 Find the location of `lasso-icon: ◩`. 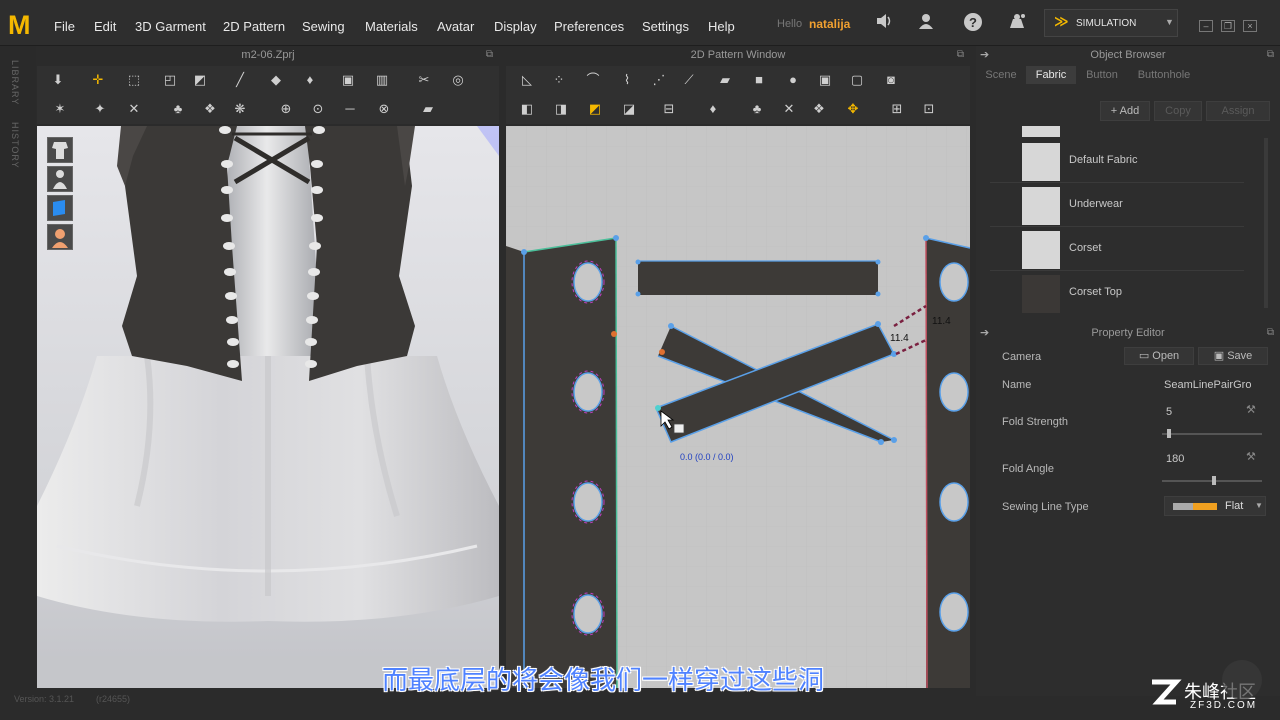

lasso-icon: ◩ is located at coordinates (200, 80).